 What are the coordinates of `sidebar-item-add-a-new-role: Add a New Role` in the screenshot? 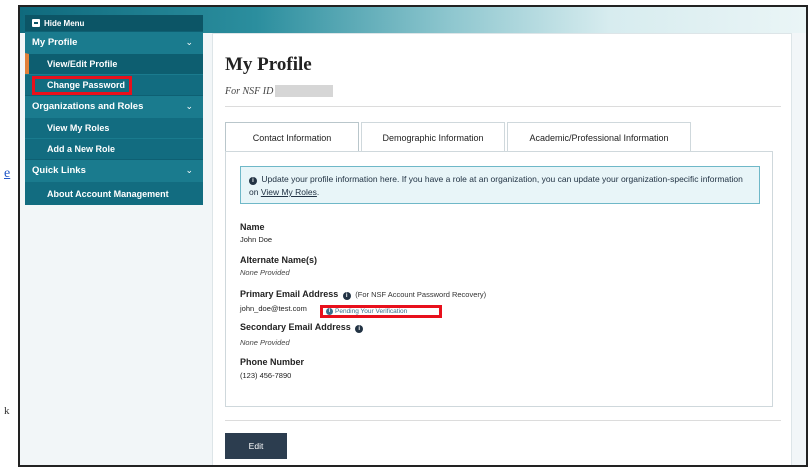 It's located at (114, 148).